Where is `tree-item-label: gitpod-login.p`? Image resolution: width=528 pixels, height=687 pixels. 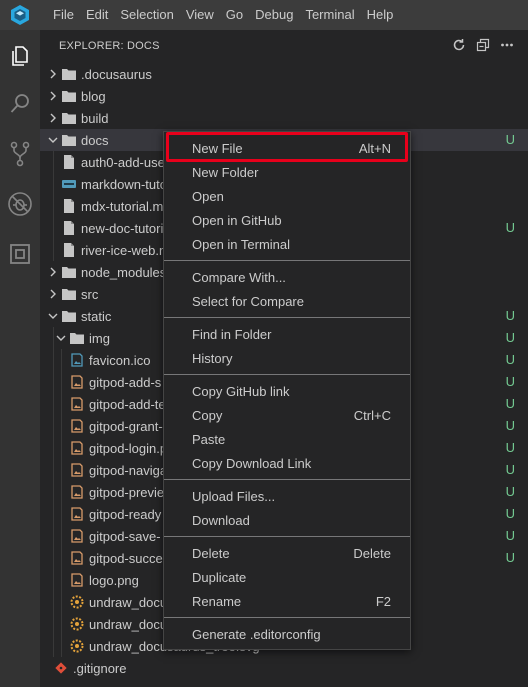 tree-item-label: gitpod-login.p is located at coordinates (128, 448).